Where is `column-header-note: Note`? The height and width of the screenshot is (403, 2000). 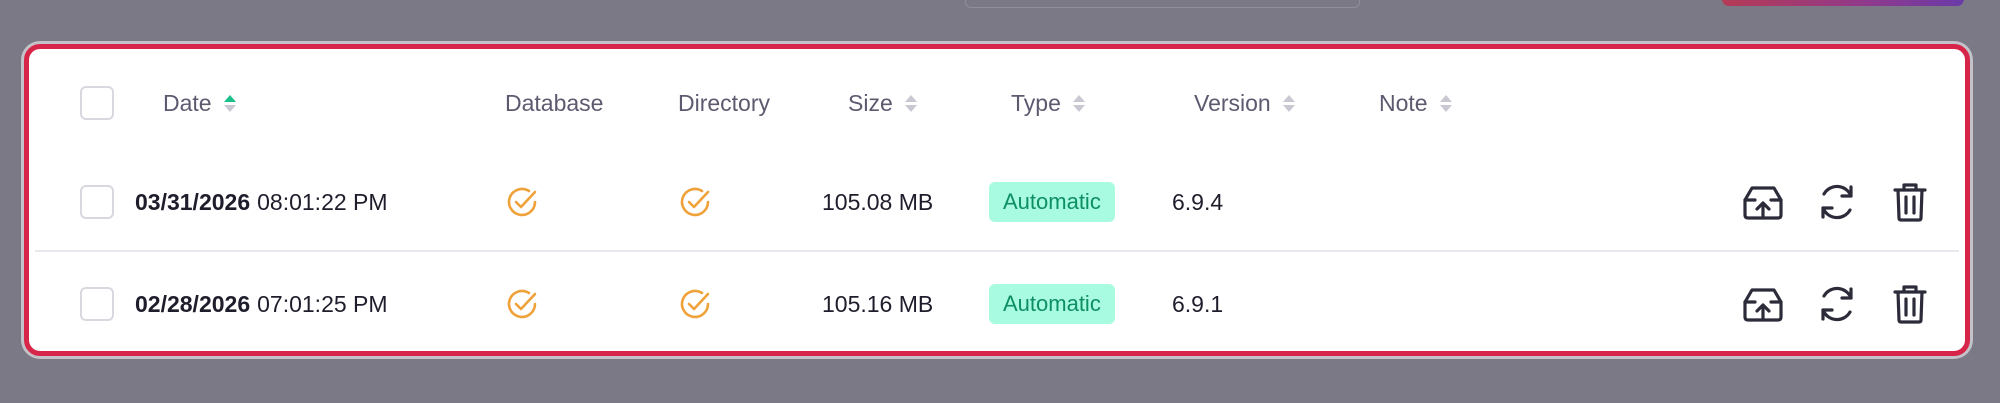
column-header-note: Note is located at coordinates (1415, 103).